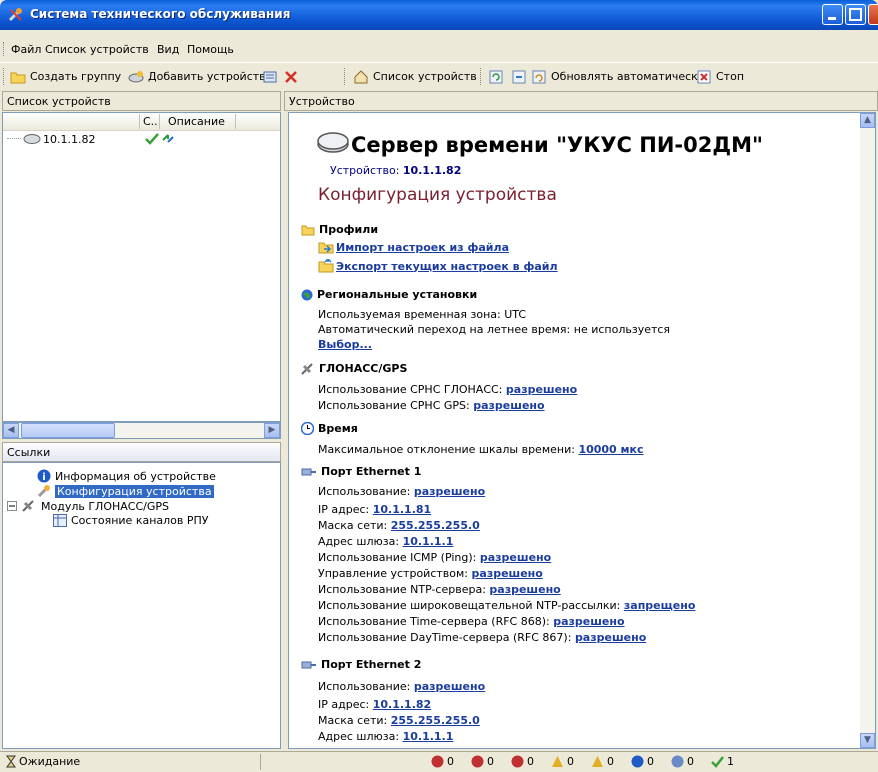 The height and width of the screenshot is (772, 878). I want to click on warning-icon, so click(557, 761).